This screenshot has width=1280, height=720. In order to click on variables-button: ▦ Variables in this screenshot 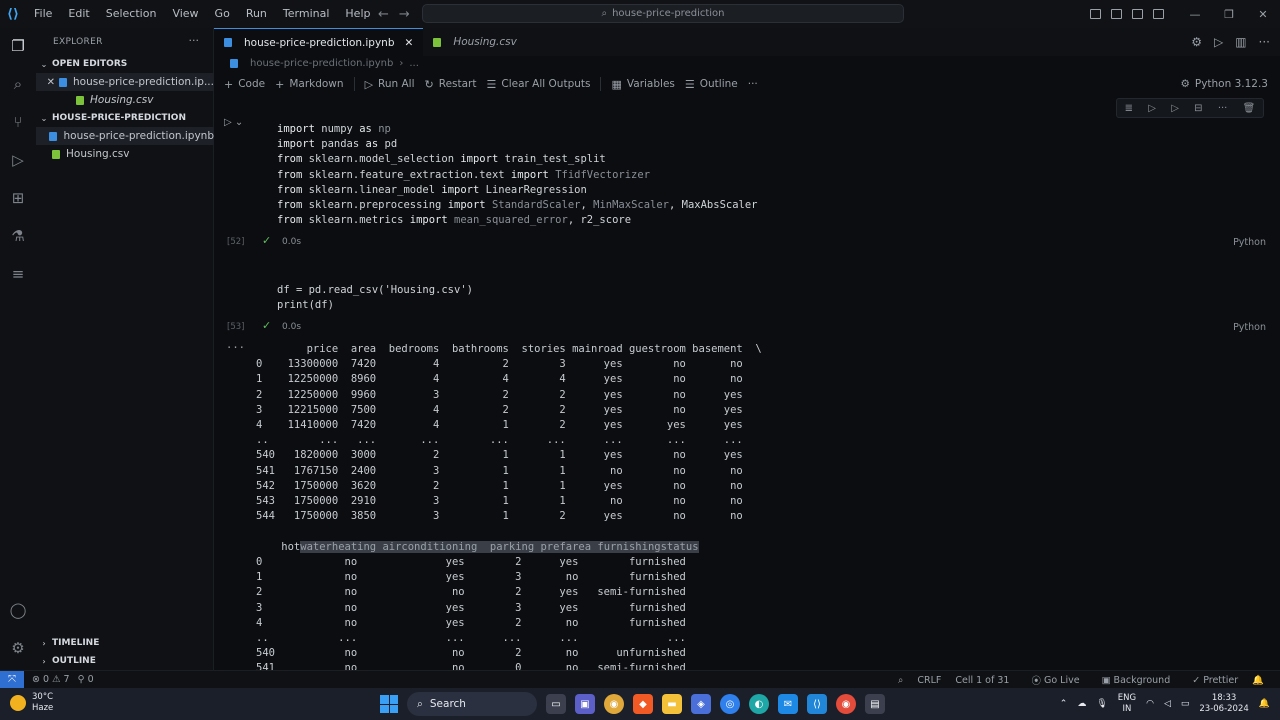, I will do `click(642, 84)`.